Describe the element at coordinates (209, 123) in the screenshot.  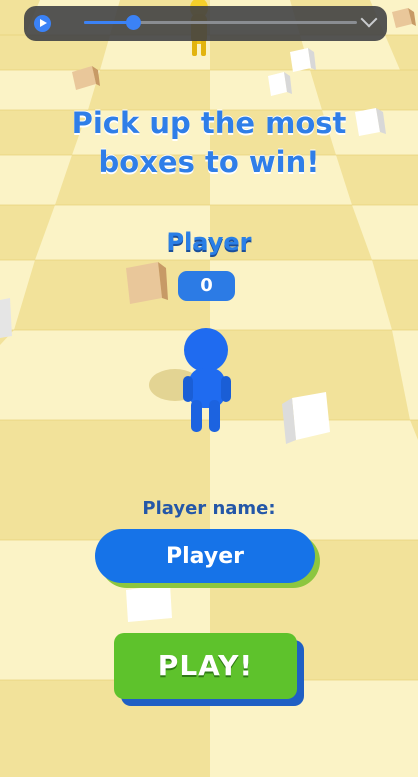
I see `headline-line-1: Pick up the most` at that location.